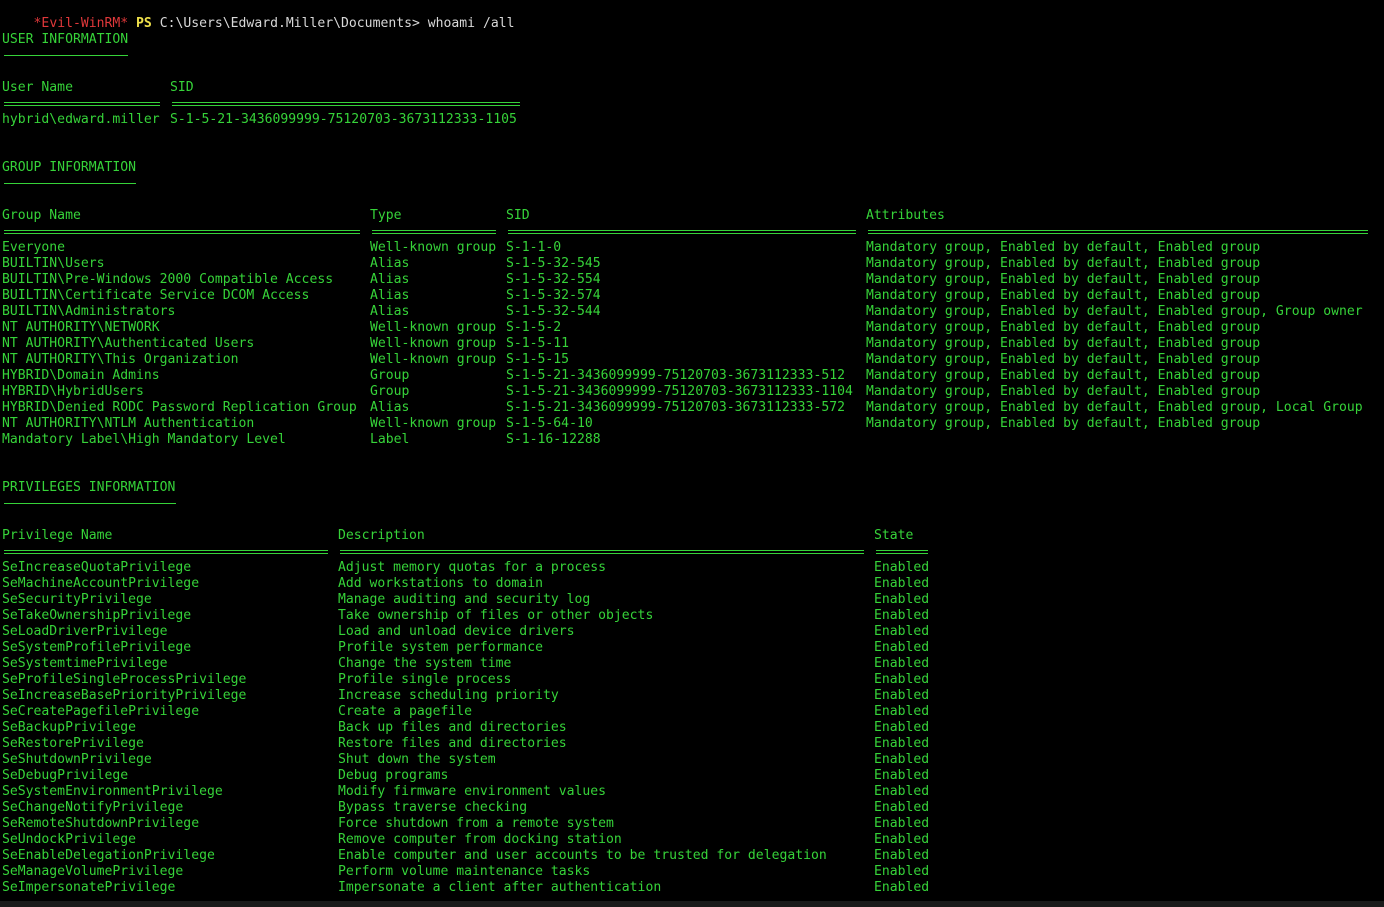  What do you see at coordinates (480, 839) in the screenshot?
I see `privilege-description: Remove computer from docking station` at bounding box center [480, 839].